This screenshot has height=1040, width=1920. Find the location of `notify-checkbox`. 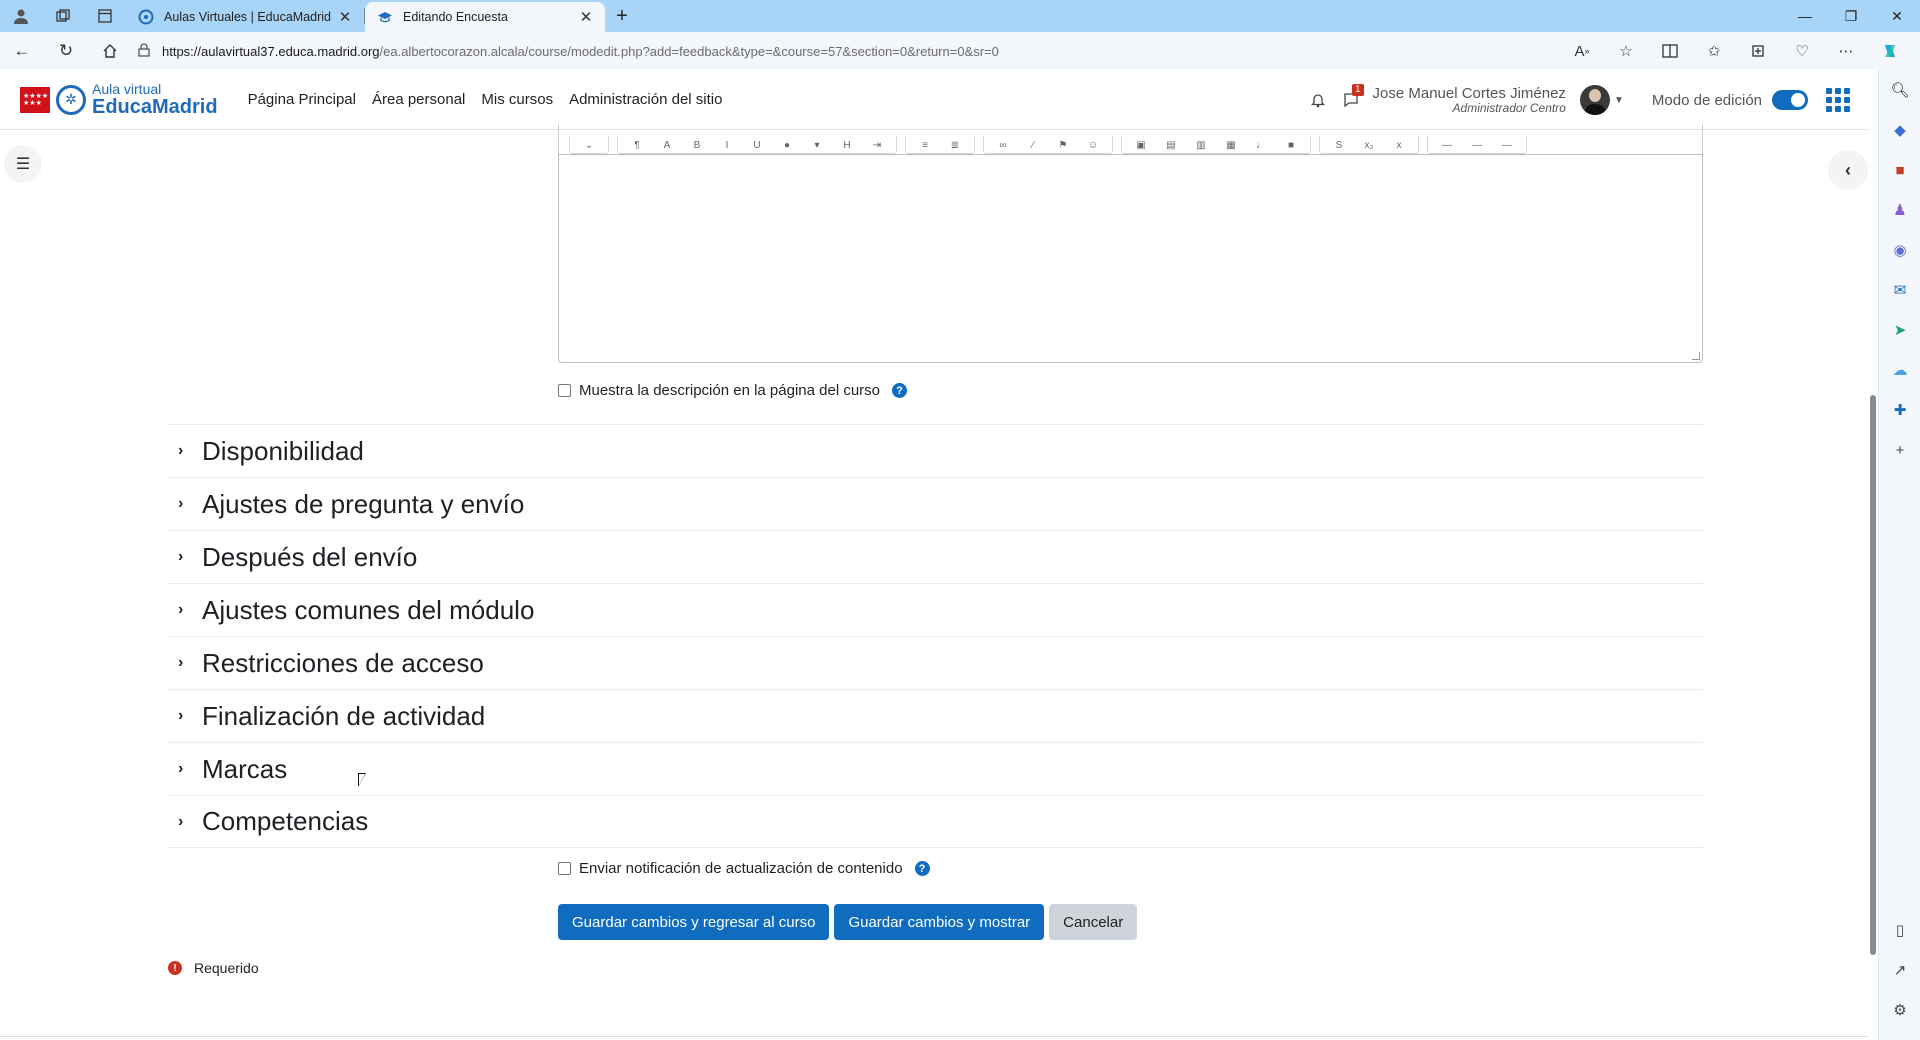

notify-checkbox is located at coordinates (564, 868).